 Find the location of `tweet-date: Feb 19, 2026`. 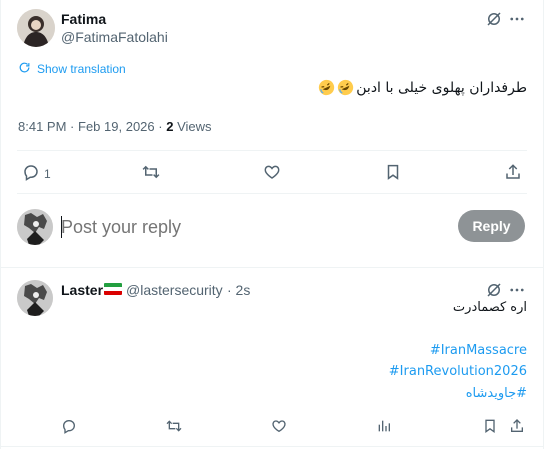

tweet-date: Feb 19, 2026 is located at coordinates (116, 126).